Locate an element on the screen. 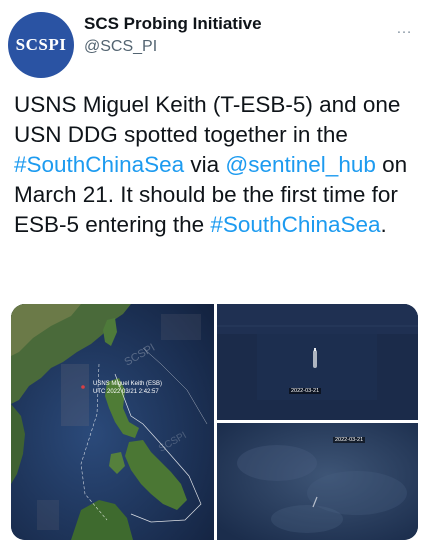  satellite-date-2: 2022-03-21 is located at coordinates (349, 440).